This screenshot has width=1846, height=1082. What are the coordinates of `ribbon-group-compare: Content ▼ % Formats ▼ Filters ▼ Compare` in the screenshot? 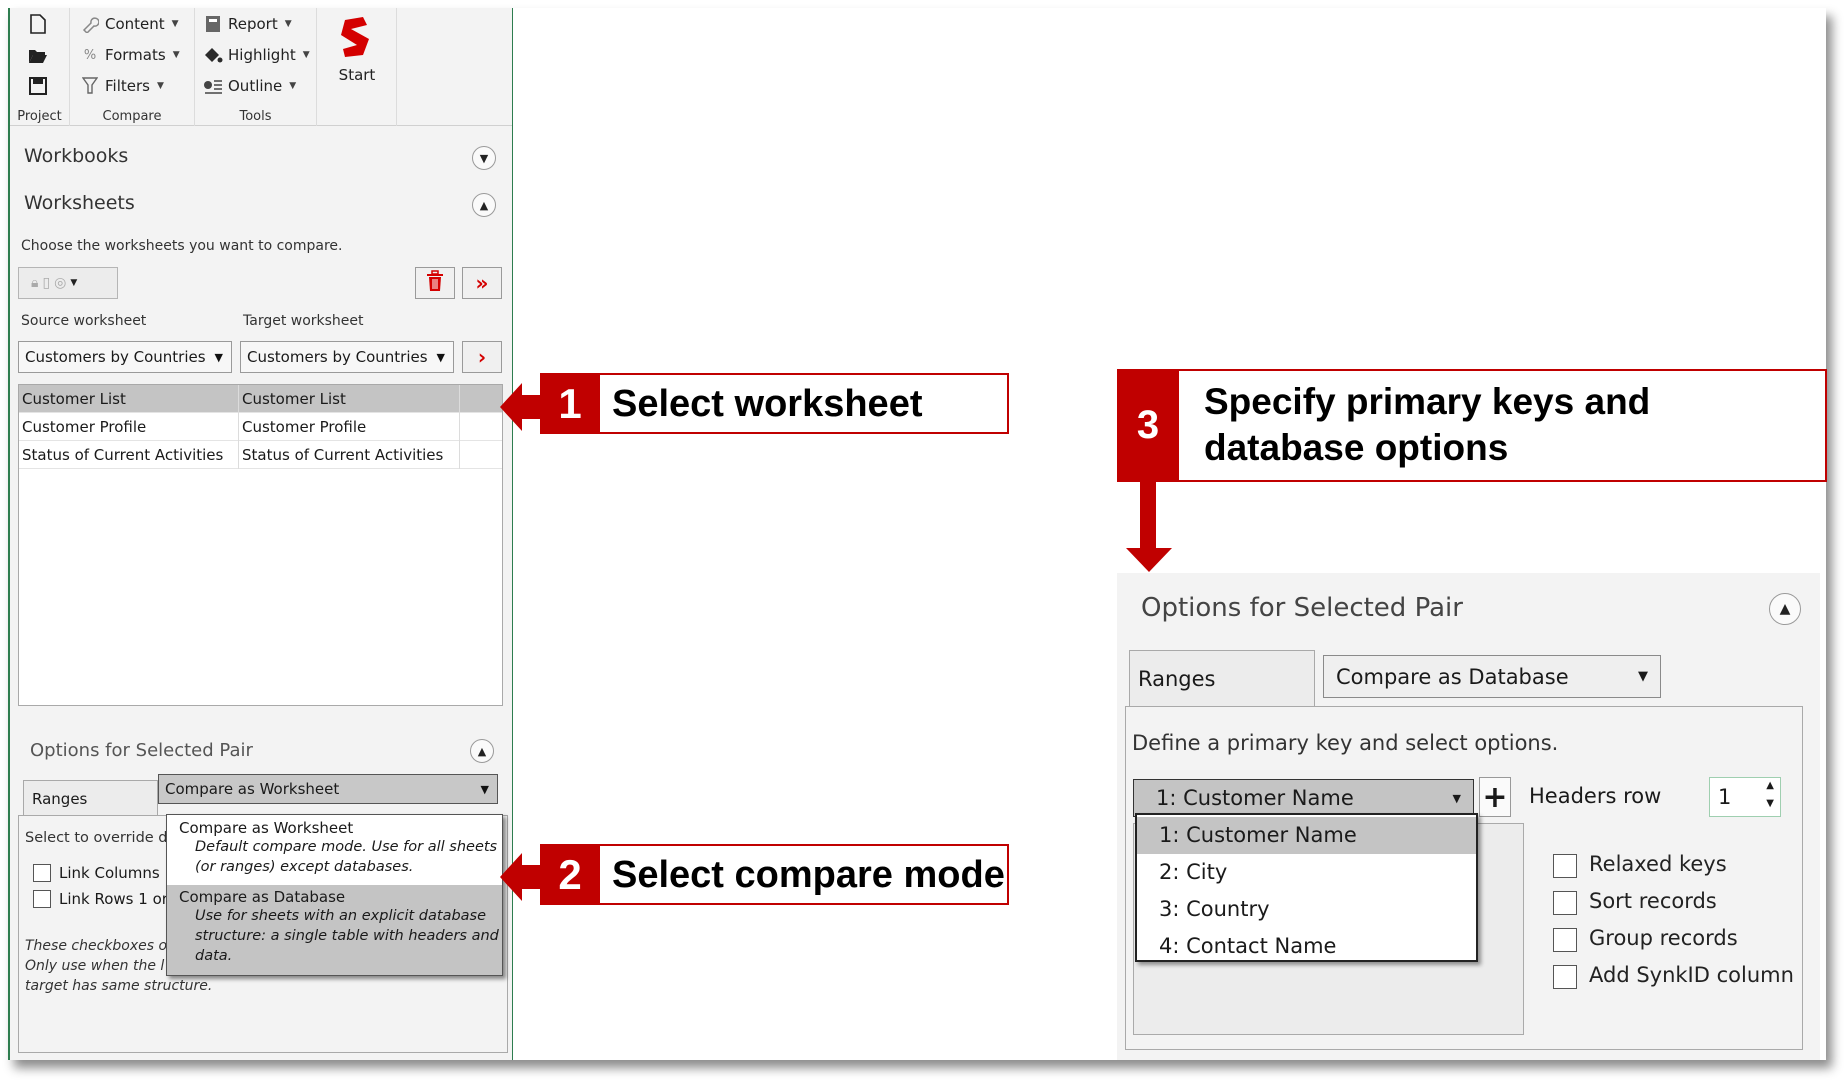 It's located at (132, 67).